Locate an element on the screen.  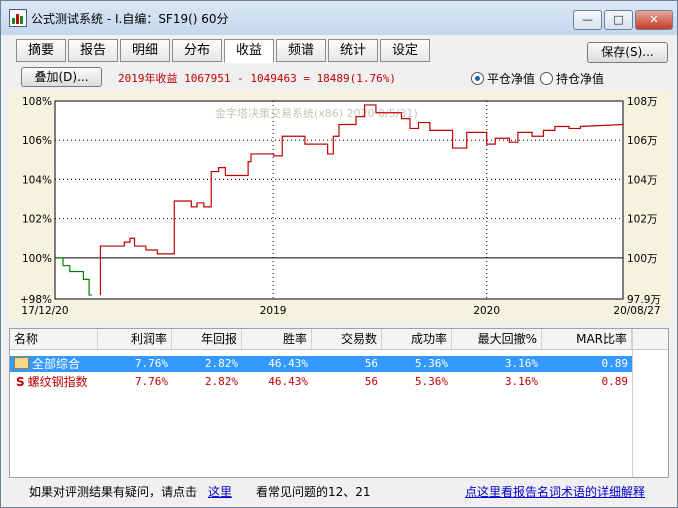
y-axis-left-label: 104% is located at coordinates (37, 180).